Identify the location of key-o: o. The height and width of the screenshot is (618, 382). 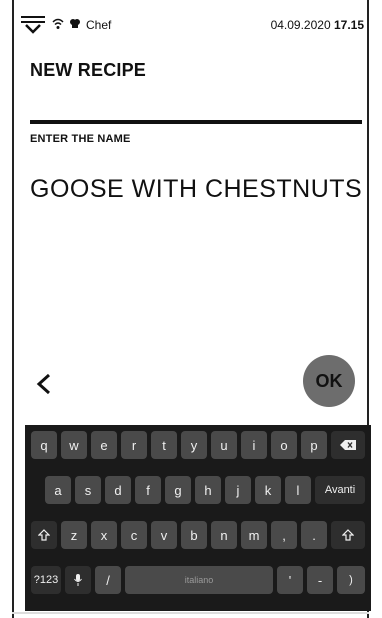
(284, 445).